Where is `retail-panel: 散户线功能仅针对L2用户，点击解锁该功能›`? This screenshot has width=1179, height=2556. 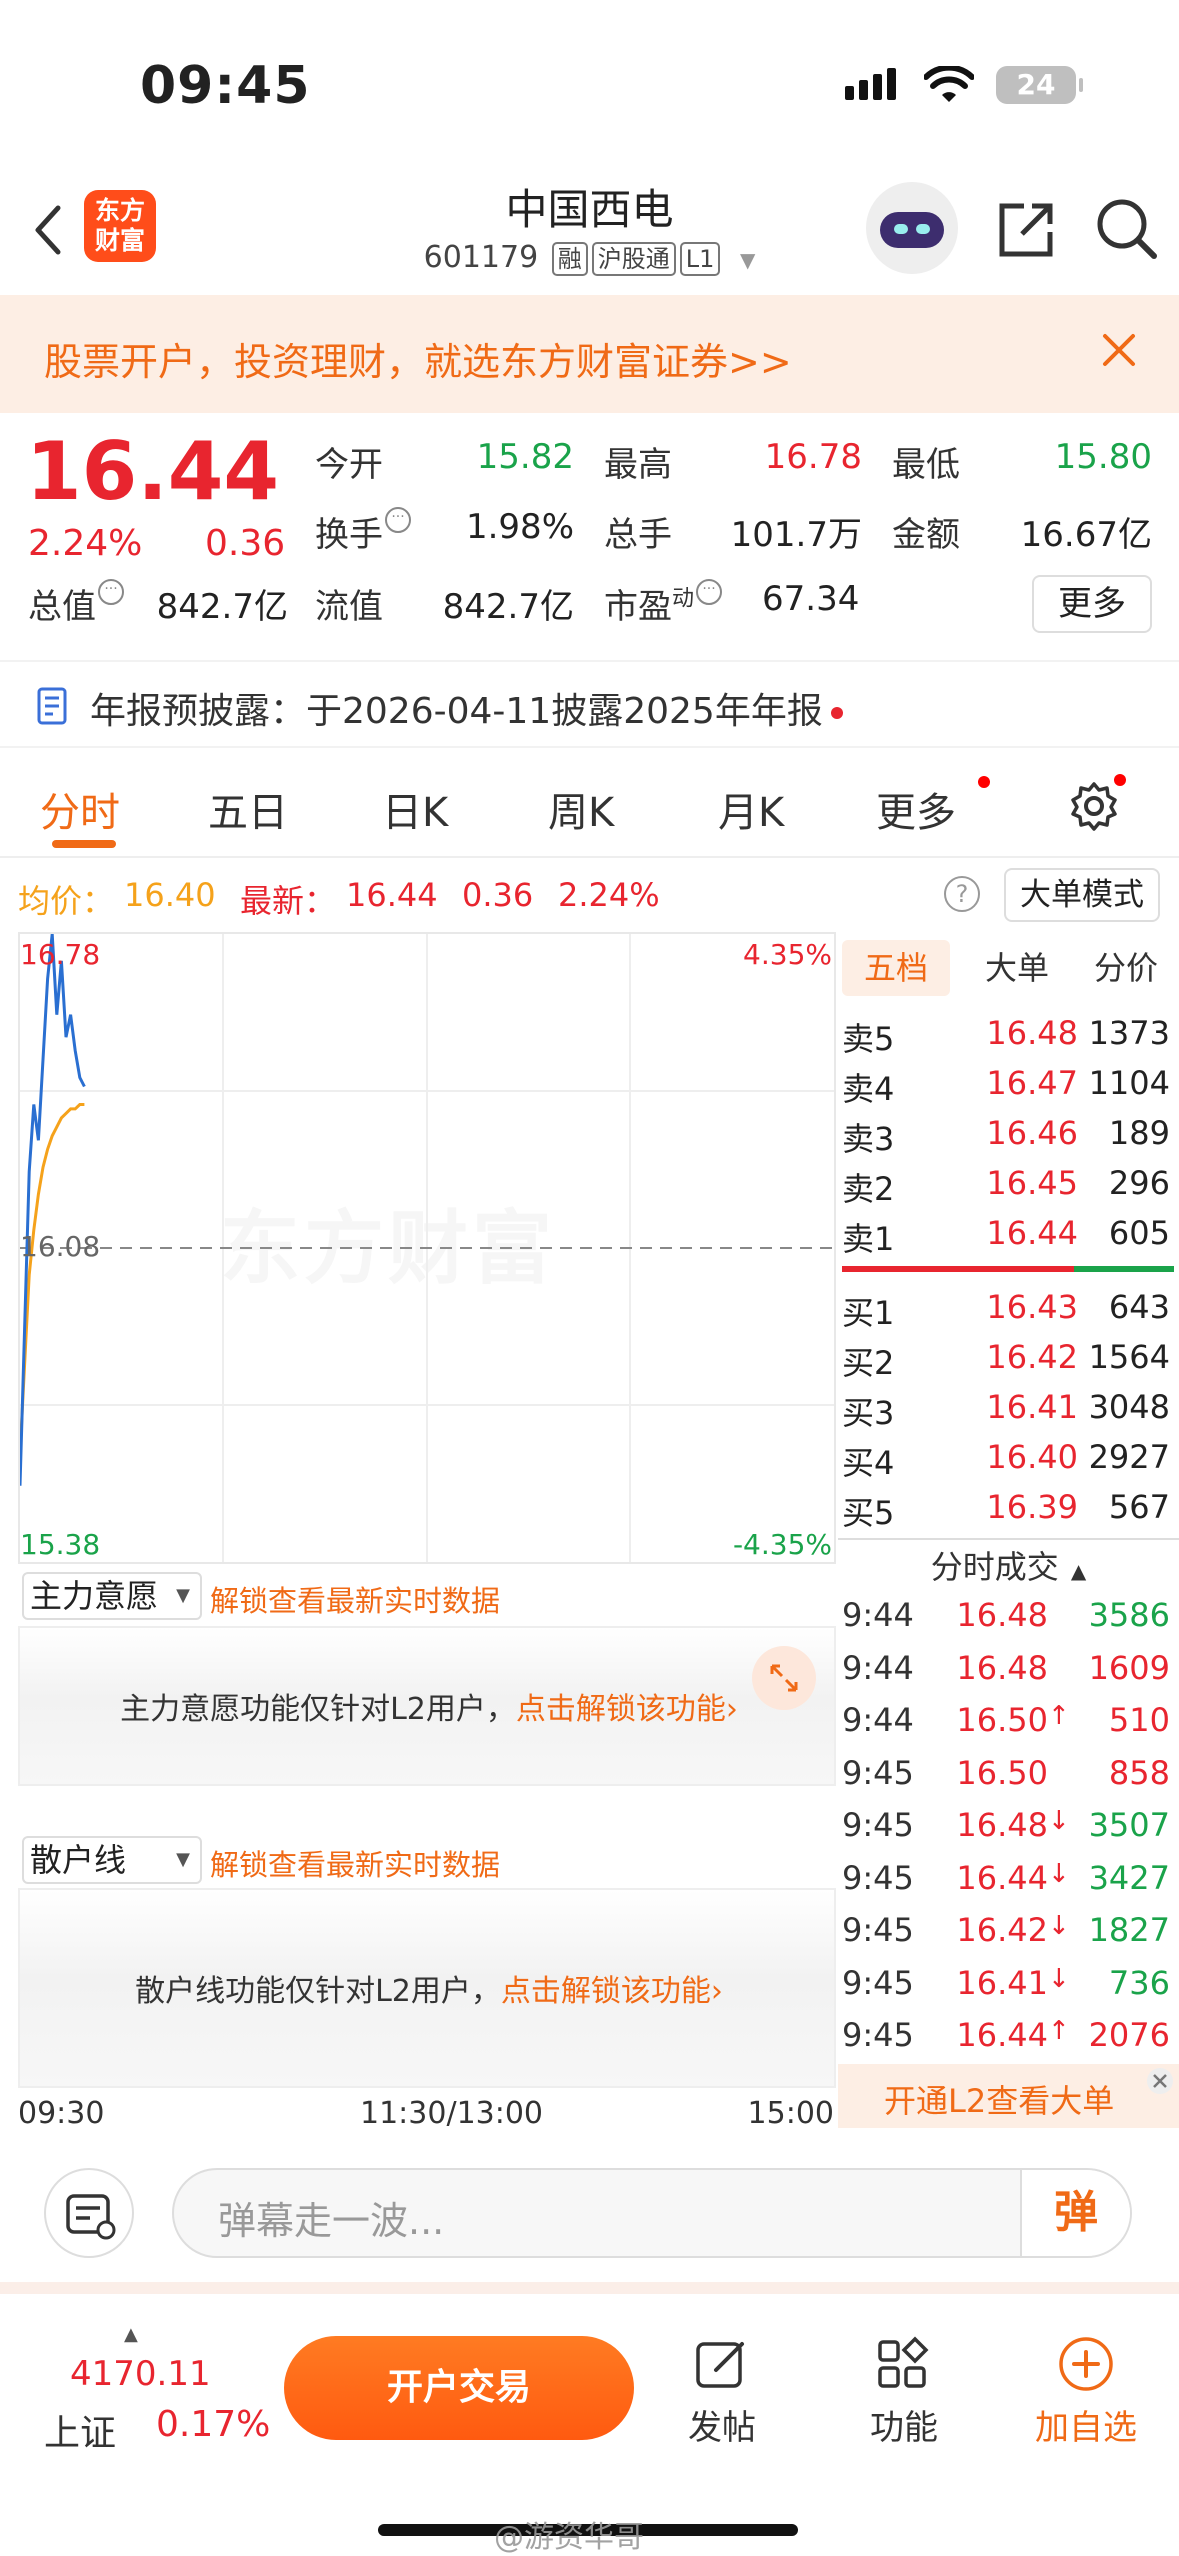 retail-panel: 散户线功能仅针对L2用户，点击解锁该功能› is located at coordinates (427, 1988).